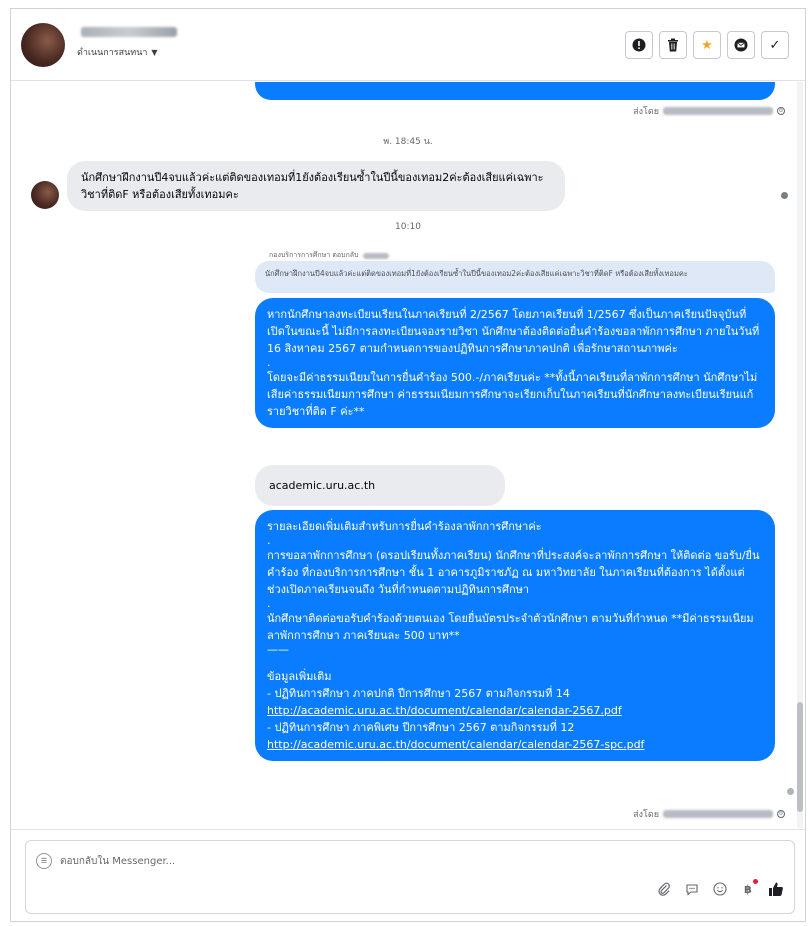 The width and height of the screenshot is (810, 926). What do you see at coordinates (800, 757) in the screenshot?
I see `scrollbar-thumb` at bounding box center [800, 757].